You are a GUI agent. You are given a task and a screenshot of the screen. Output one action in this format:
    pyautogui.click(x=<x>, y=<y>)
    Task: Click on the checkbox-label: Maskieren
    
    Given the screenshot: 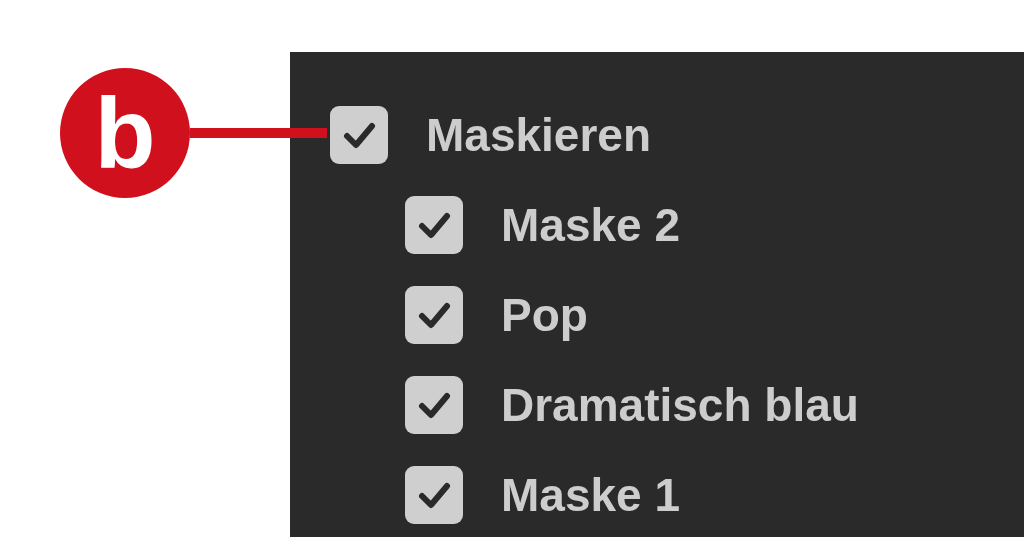 What is the action you would take?
    pyautogui.click(x=538, y=135)
    